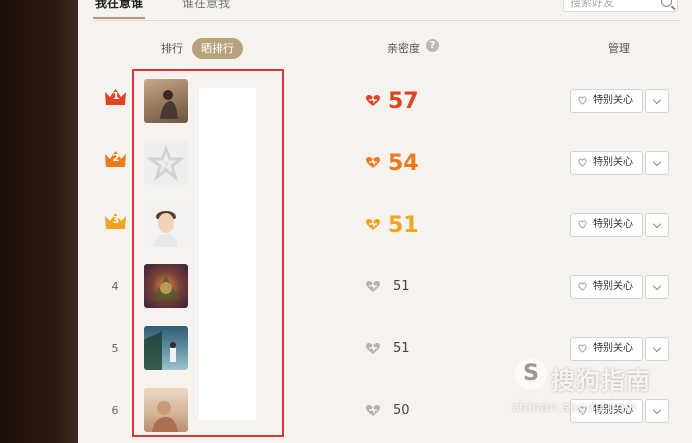 The image size is (692, 443). Describe the element at coordinates (116, 158) in the screenshot. I see `rank-number: 2` at that location.